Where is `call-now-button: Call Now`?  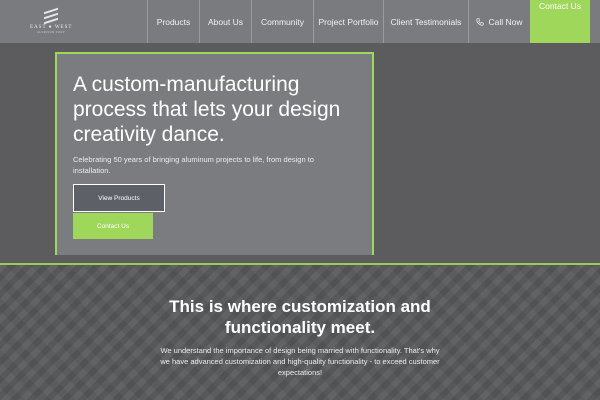 call-now-button: Call Now is located at coordinates (499, 21).